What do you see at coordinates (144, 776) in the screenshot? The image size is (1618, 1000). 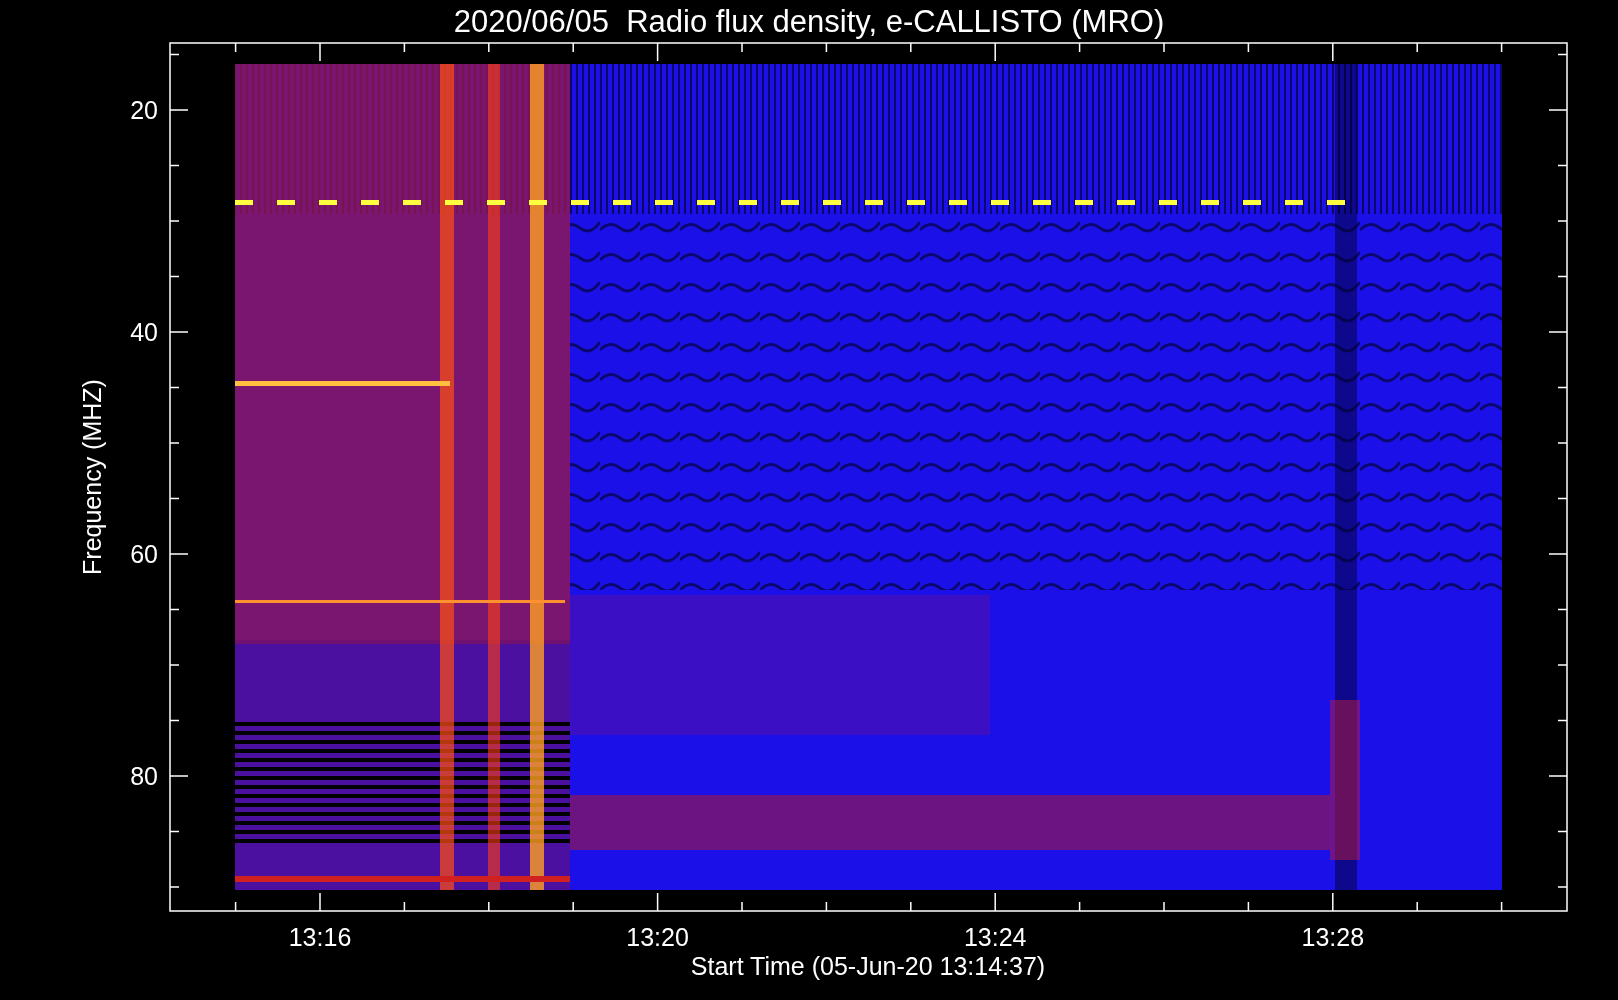 I see `y-tick-label: 80` at bounding box center [144, 776].